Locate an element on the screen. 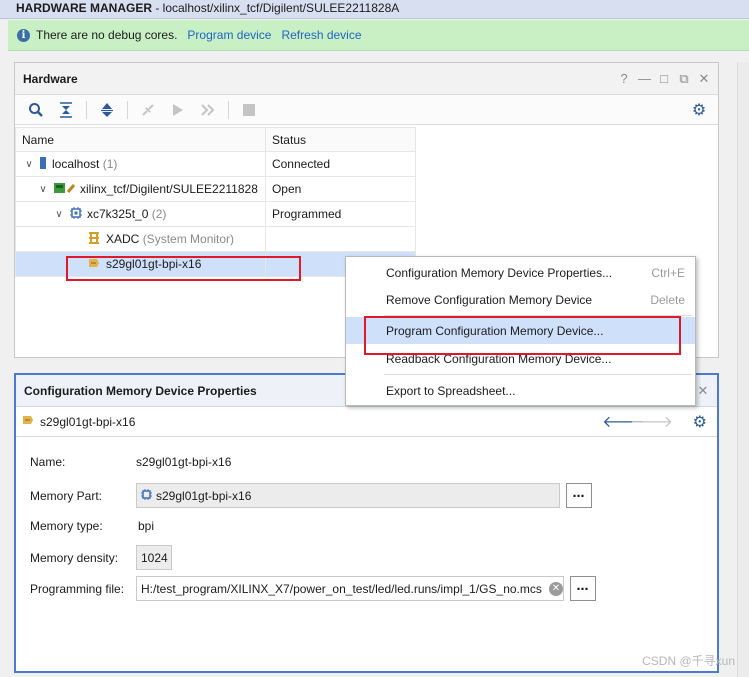 This screenshot has width=749, height=677. tree-row-status is located at coordinates (340, 239).